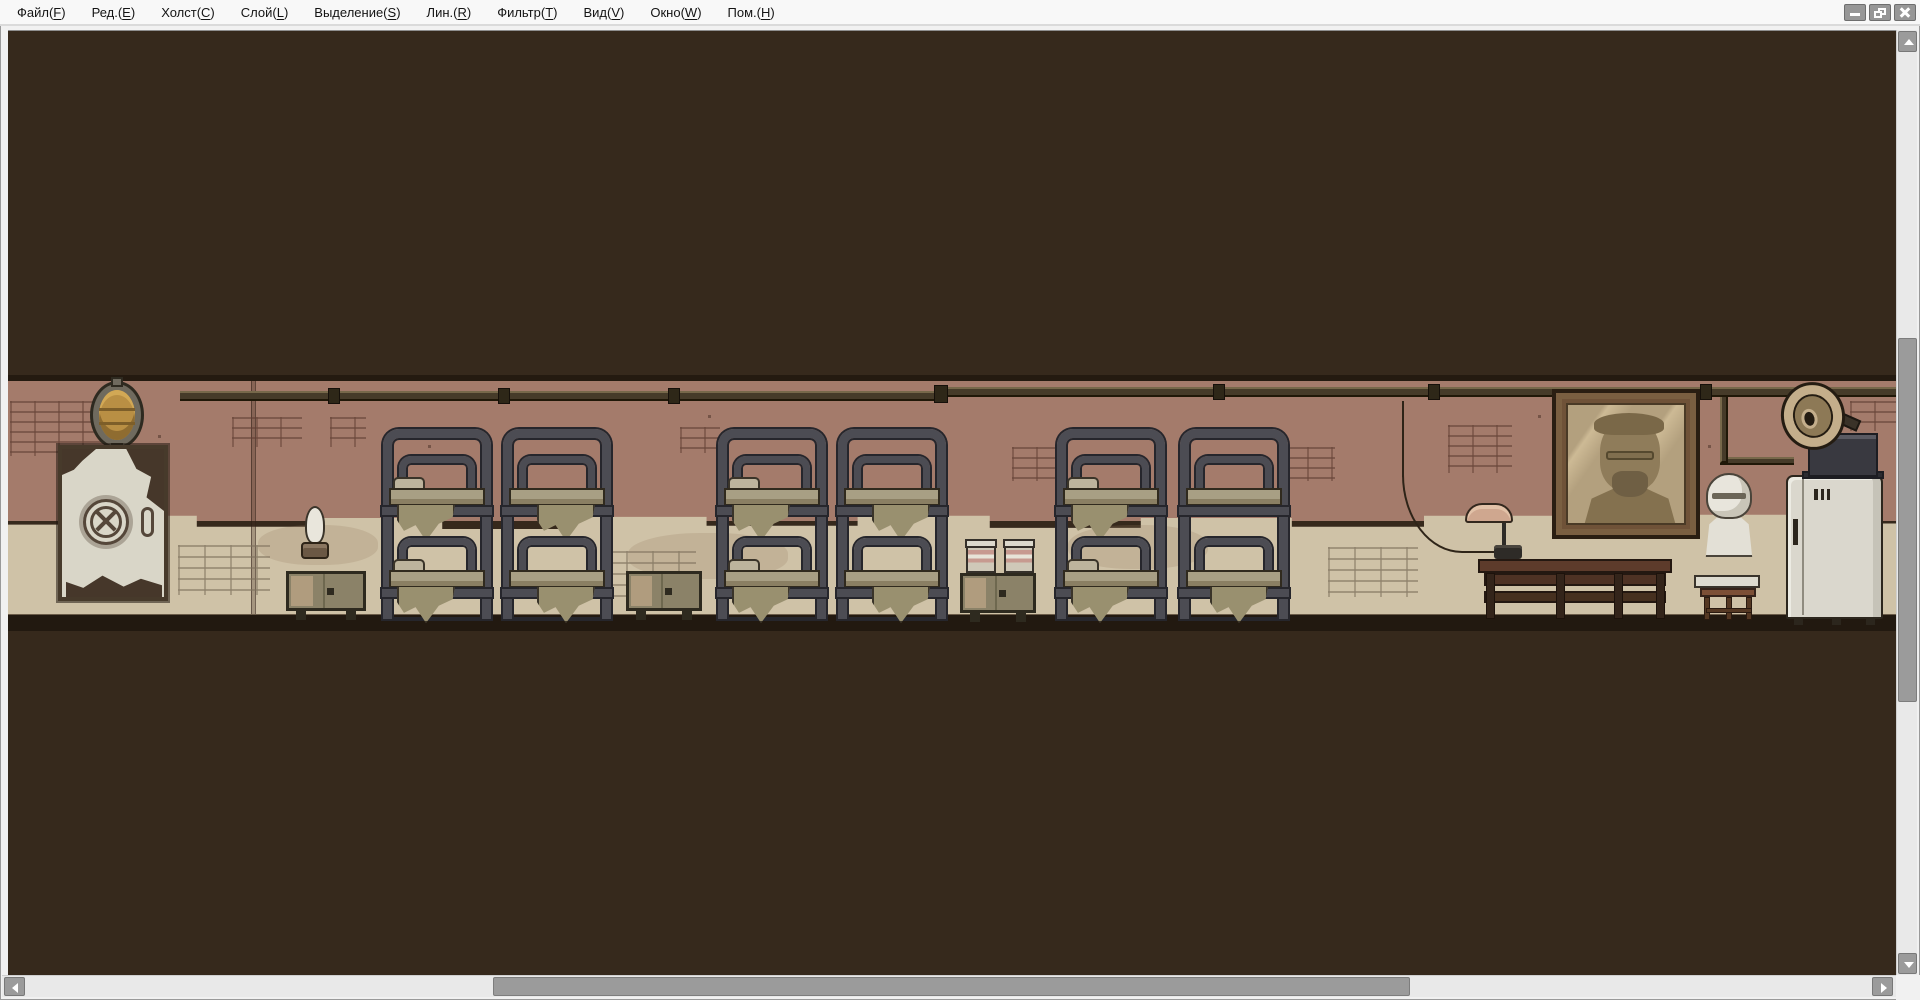  I want to click on menu-item-filter: Фильтр(T), so click(527, 12).